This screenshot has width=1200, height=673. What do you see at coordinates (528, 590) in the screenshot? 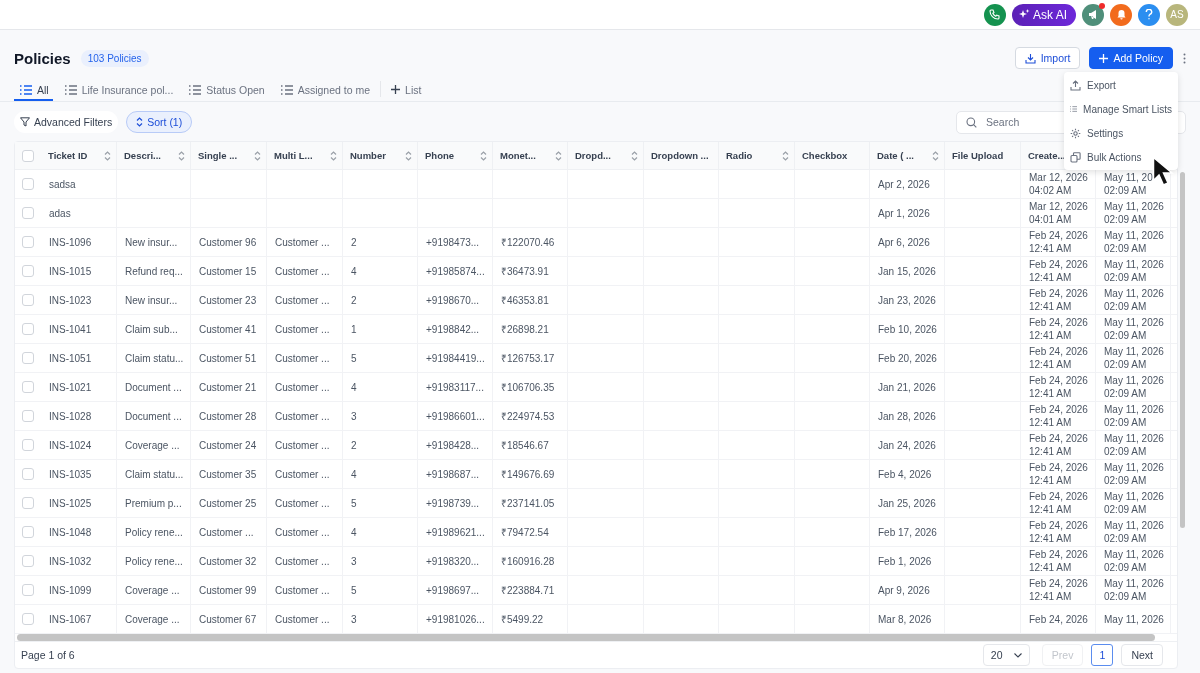
I see `table-cell-text: ₹223884.71` at bounding box center [528, 590].